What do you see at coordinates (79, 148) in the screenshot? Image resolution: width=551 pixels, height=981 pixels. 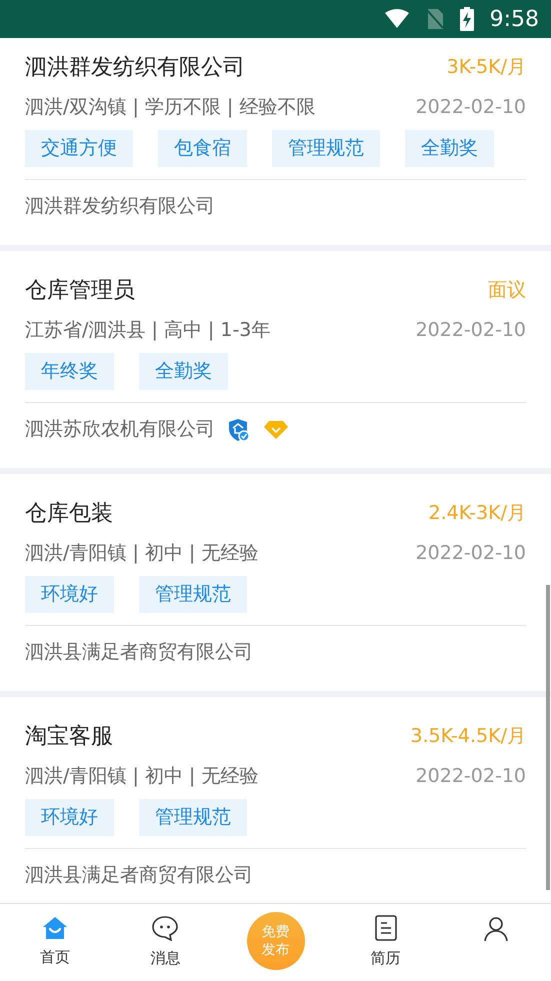 I see `benefit-tag: 交通方便` at bounding box center [79, 148].